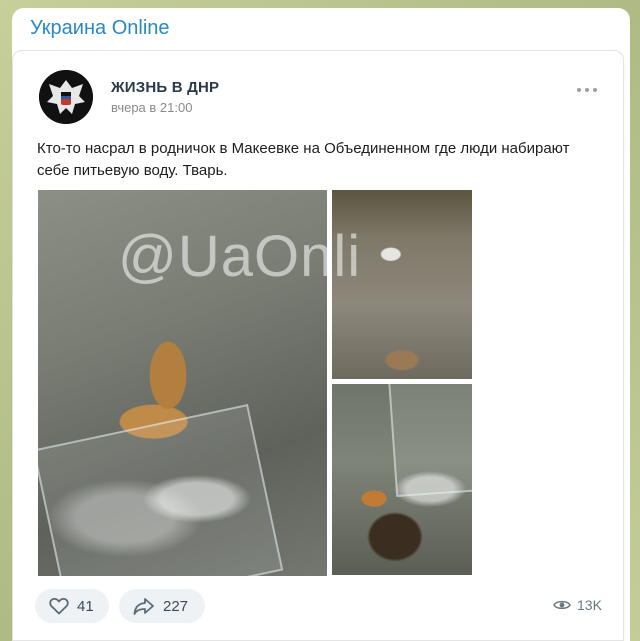  I want to click on like-button: 41, so click(72, 606).